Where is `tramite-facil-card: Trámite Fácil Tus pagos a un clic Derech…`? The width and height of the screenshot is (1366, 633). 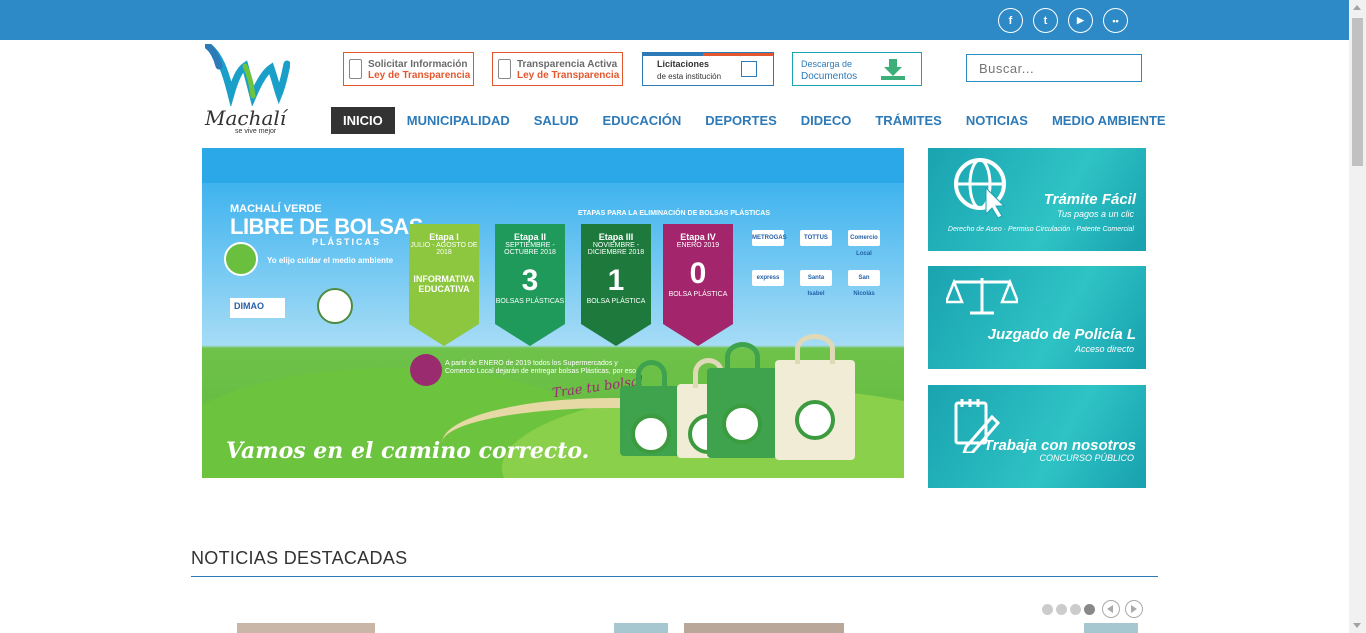
tramite-facil-card: Trámite Fácil Tus pagos a un clic Derech… is located at coordinates (1037, 199).